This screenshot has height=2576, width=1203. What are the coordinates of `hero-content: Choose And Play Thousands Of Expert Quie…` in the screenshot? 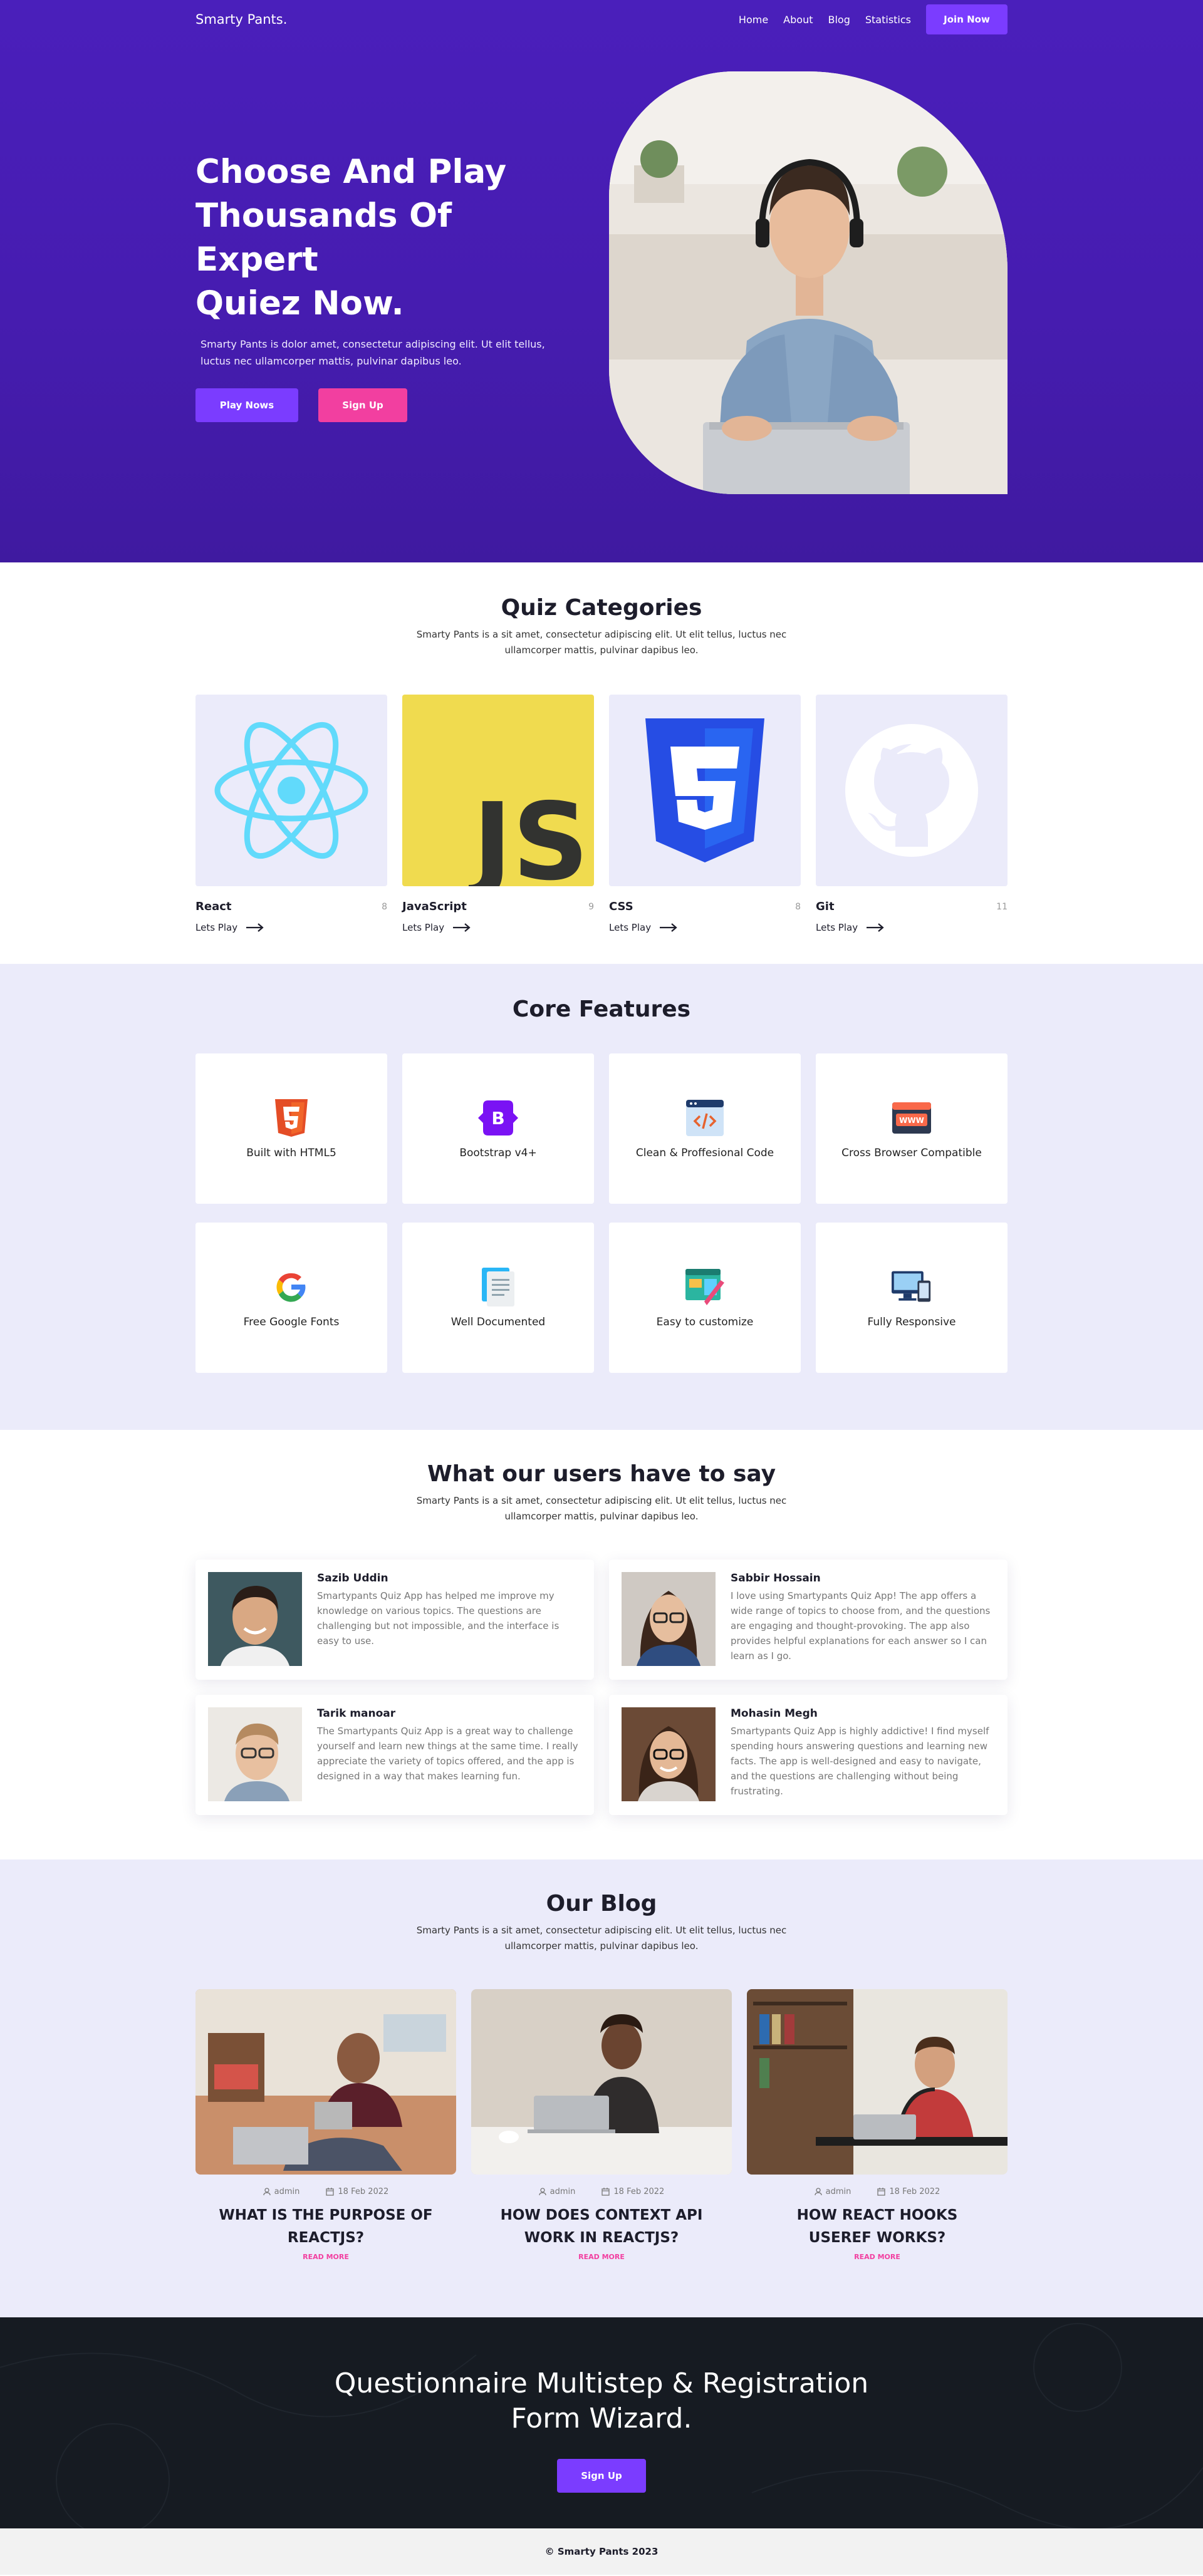 It's located at (389, 286).